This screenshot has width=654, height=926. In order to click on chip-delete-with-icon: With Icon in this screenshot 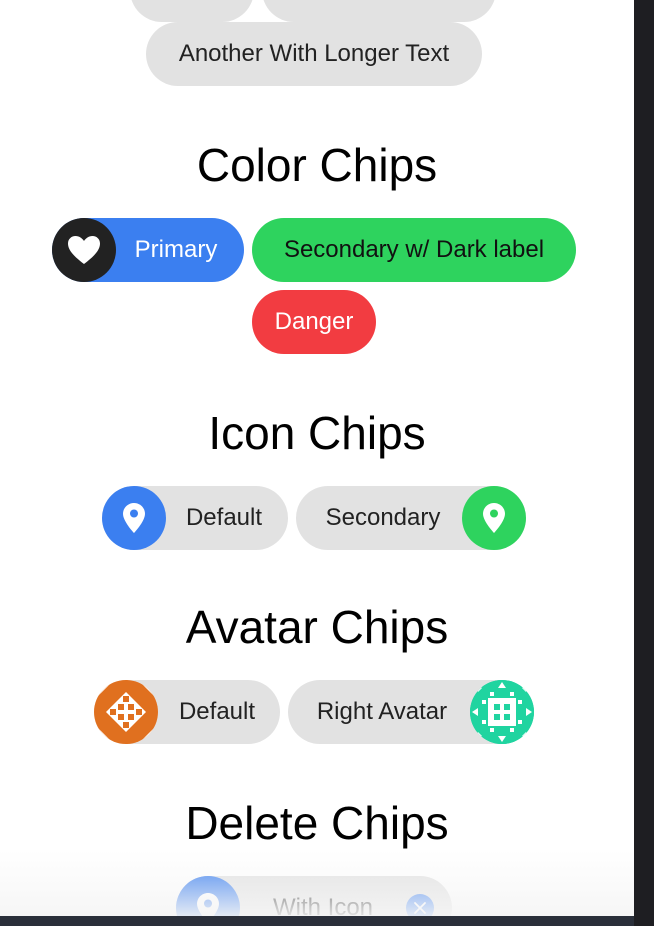, I will do `click(314, 896)`.